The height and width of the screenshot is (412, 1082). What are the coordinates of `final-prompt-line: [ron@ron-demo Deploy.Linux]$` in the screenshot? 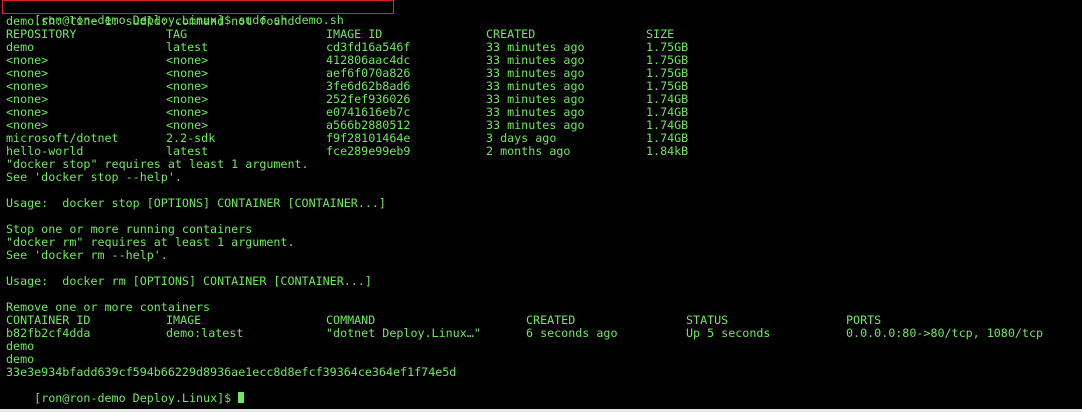 It's located at (125, 392).